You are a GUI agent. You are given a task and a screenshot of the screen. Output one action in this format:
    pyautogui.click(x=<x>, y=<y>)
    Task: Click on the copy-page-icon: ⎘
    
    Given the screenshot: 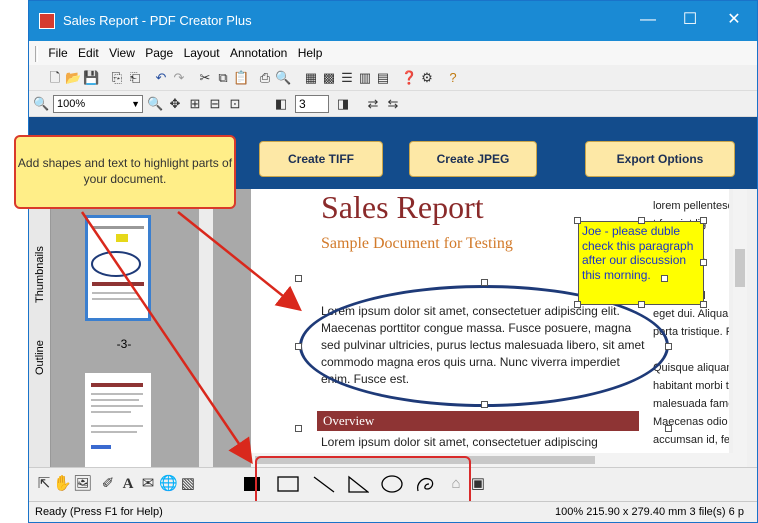 What is the action you would take?
    pyautogui.click(x=117, y=78)
    